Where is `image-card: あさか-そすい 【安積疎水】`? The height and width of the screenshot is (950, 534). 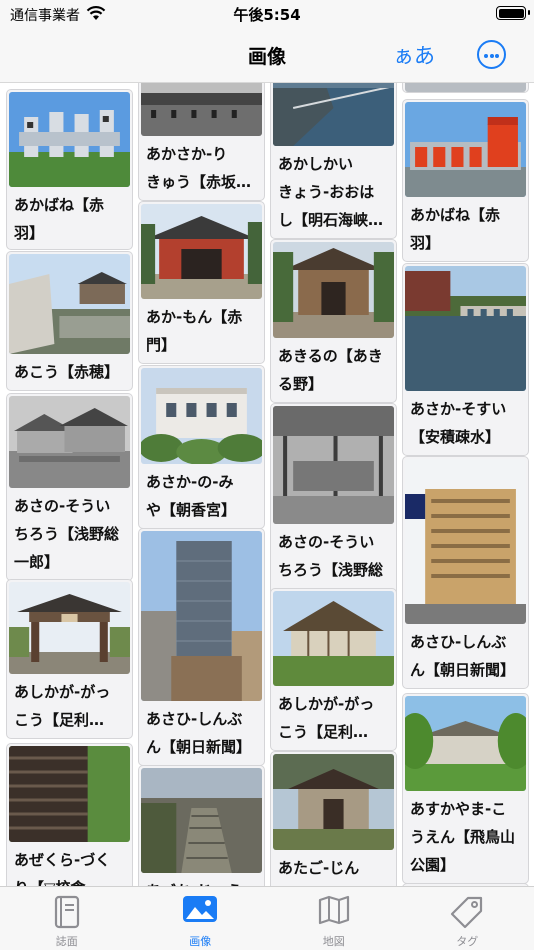 image-card: あさか-そすい 【安積疎水】 is located at coordinates (465, 359).